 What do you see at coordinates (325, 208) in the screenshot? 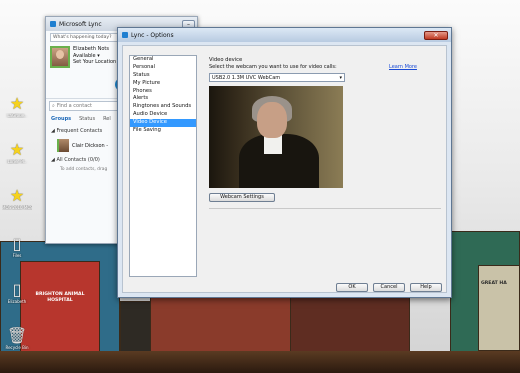
I see `divider` at bounding box center [325, 208].